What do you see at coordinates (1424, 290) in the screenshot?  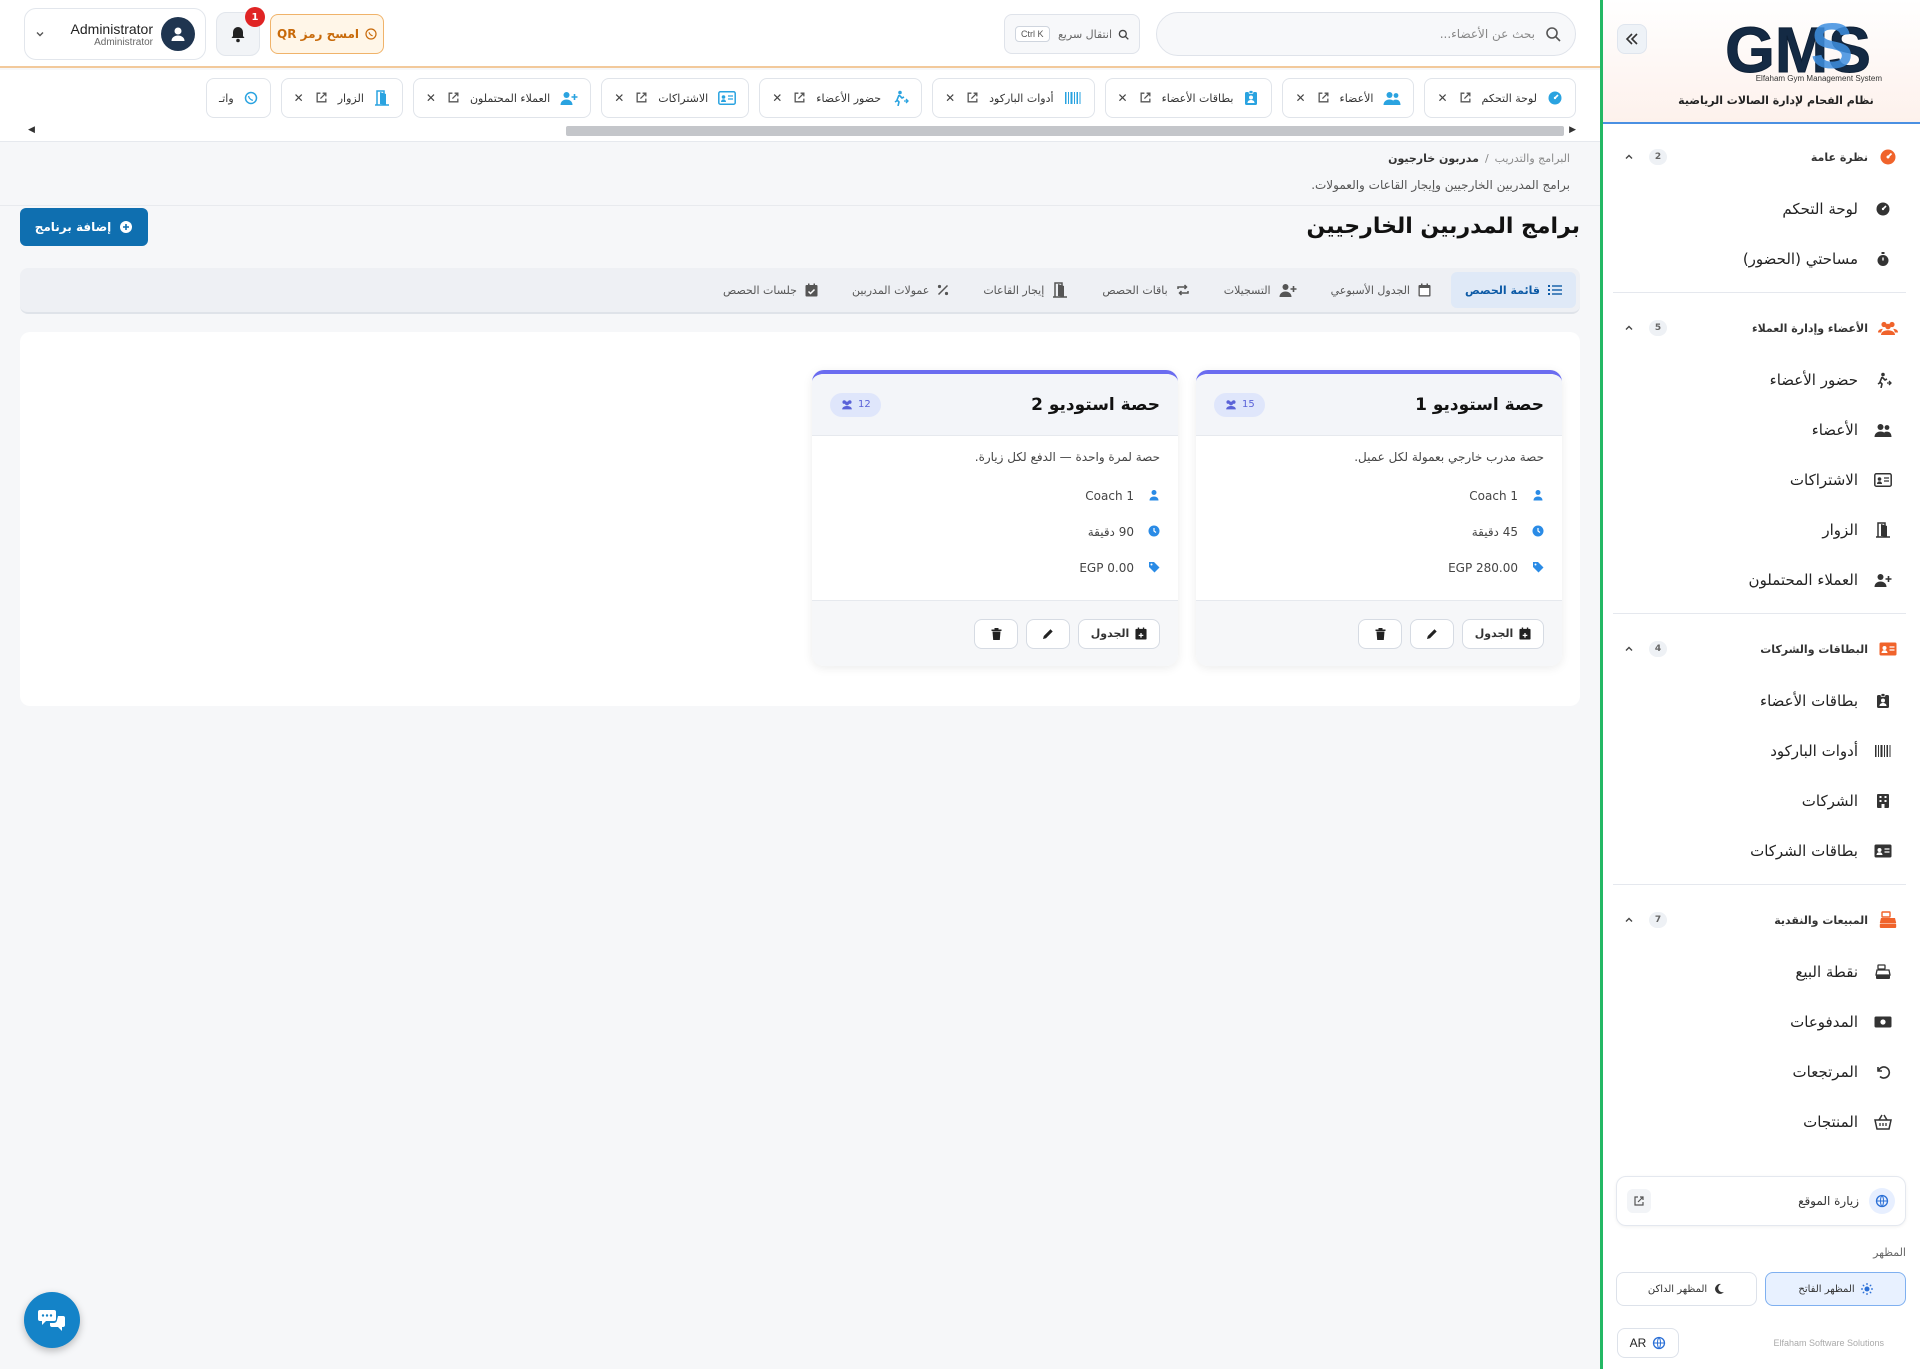 I see `calendar-icon` at bounding box center [1424, 290].